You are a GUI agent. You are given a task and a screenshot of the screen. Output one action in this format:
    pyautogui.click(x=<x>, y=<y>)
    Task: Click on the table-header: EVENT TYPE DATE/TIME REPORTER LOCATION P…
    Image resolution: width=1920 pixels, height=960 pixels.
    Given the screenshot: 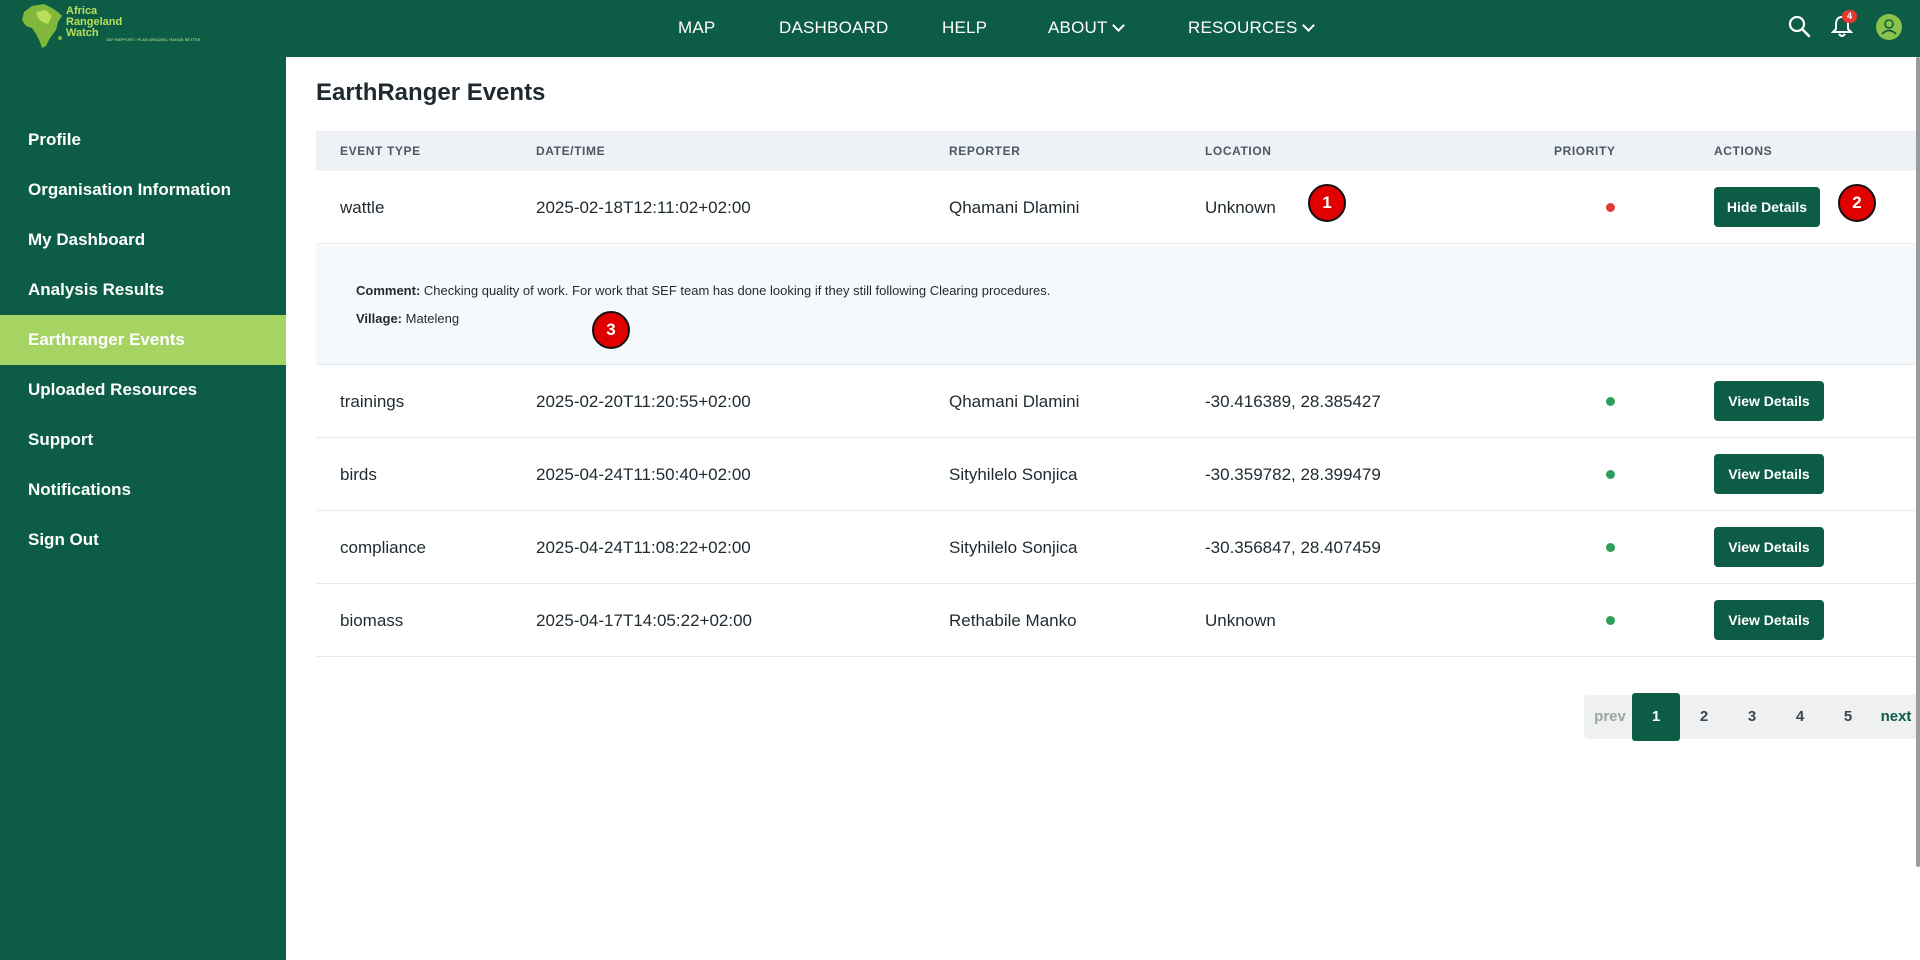 What is the action you would take?
    pyautogui.click(x=1118, y=151)
    